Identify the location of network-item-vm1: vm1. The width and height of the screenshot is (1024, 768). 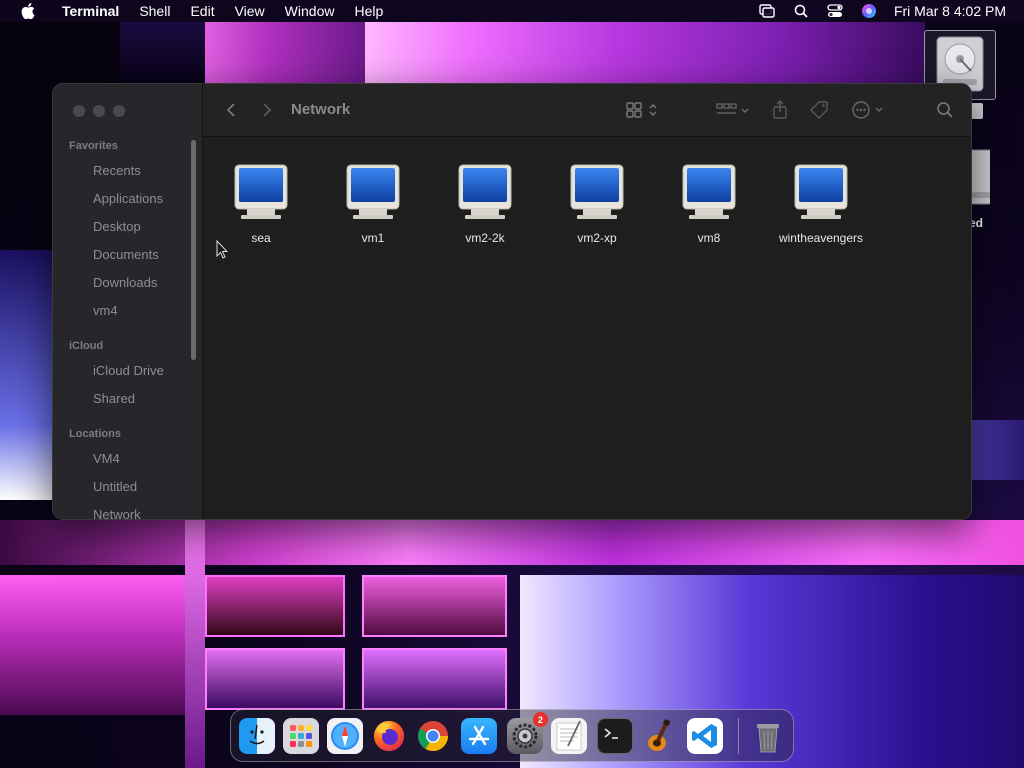
(373, 204).